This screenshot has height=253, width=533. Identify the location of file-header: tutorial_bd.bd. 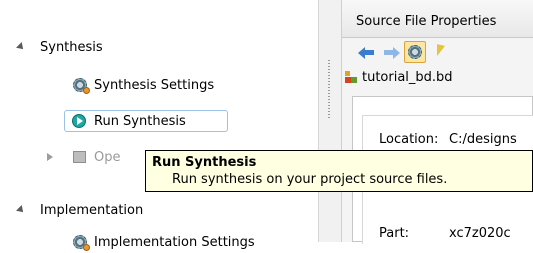
(437, 77).